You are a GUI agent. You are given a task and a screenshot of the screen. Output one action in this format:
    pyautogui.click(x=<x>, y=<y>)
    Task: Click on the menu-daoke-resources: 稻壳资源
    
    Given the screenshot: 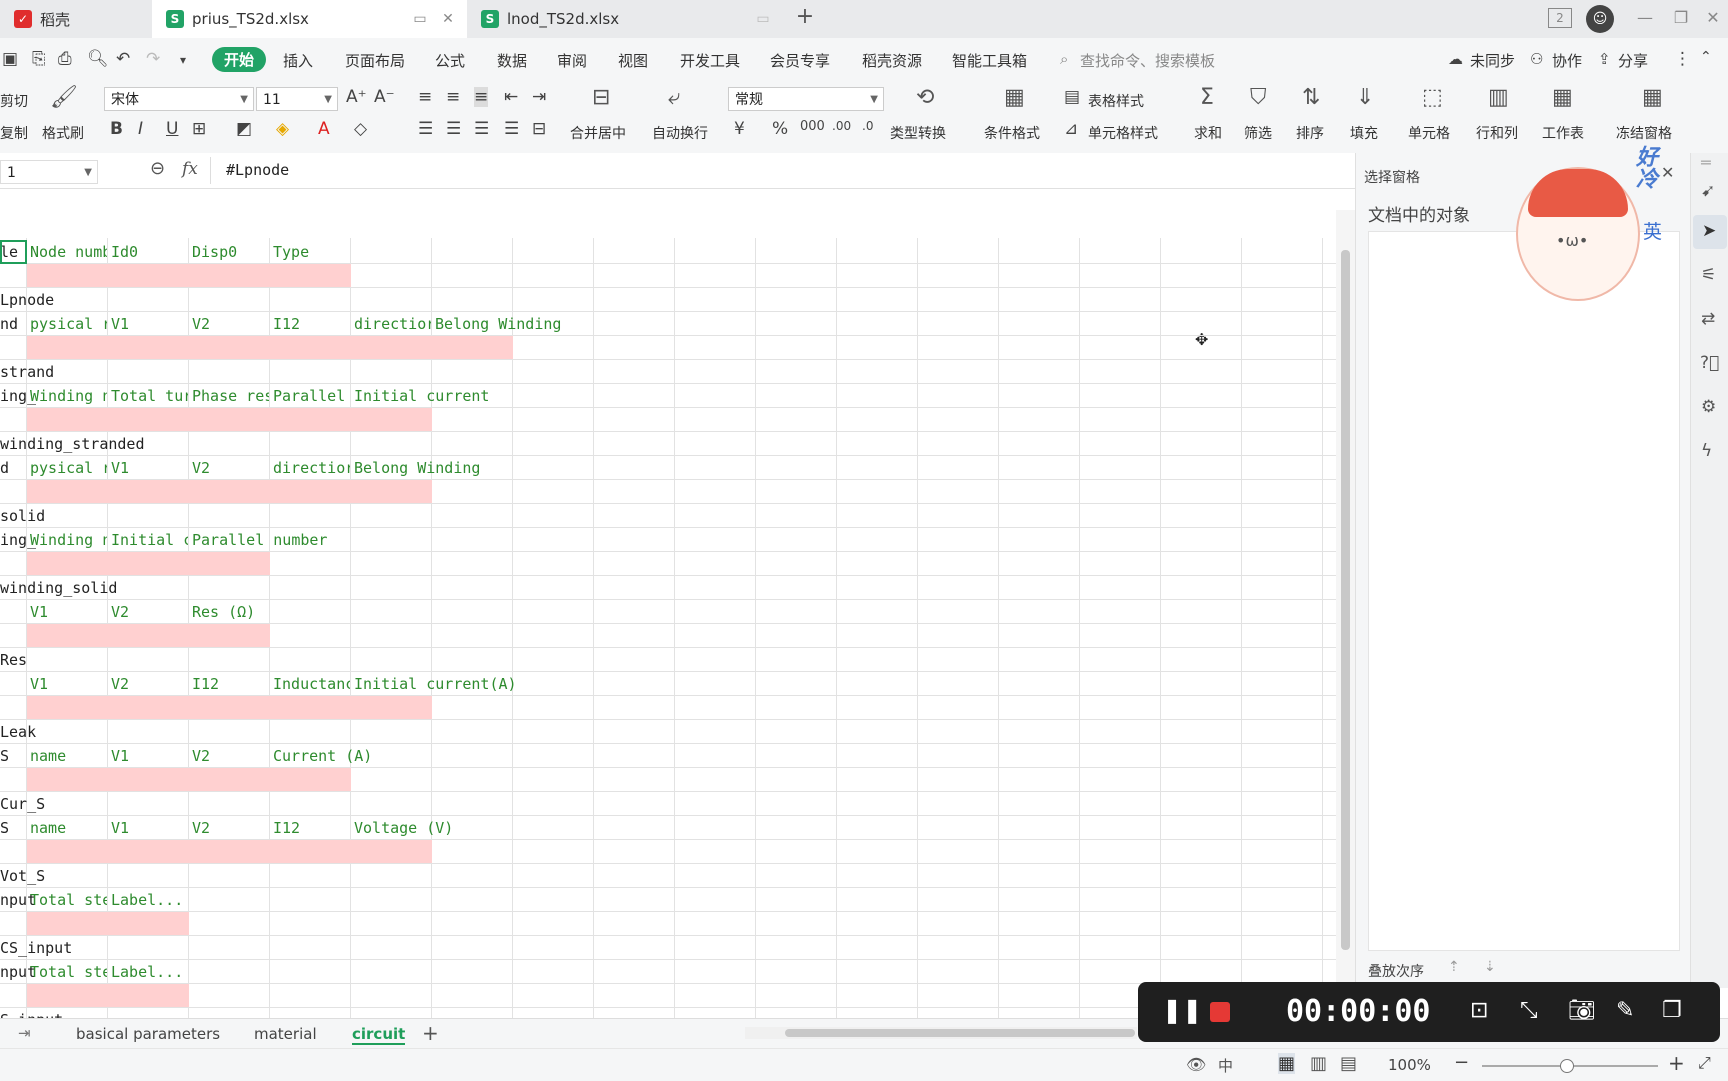 What is the action you would take?
    pyautogui.click(x=892, y=60)
    